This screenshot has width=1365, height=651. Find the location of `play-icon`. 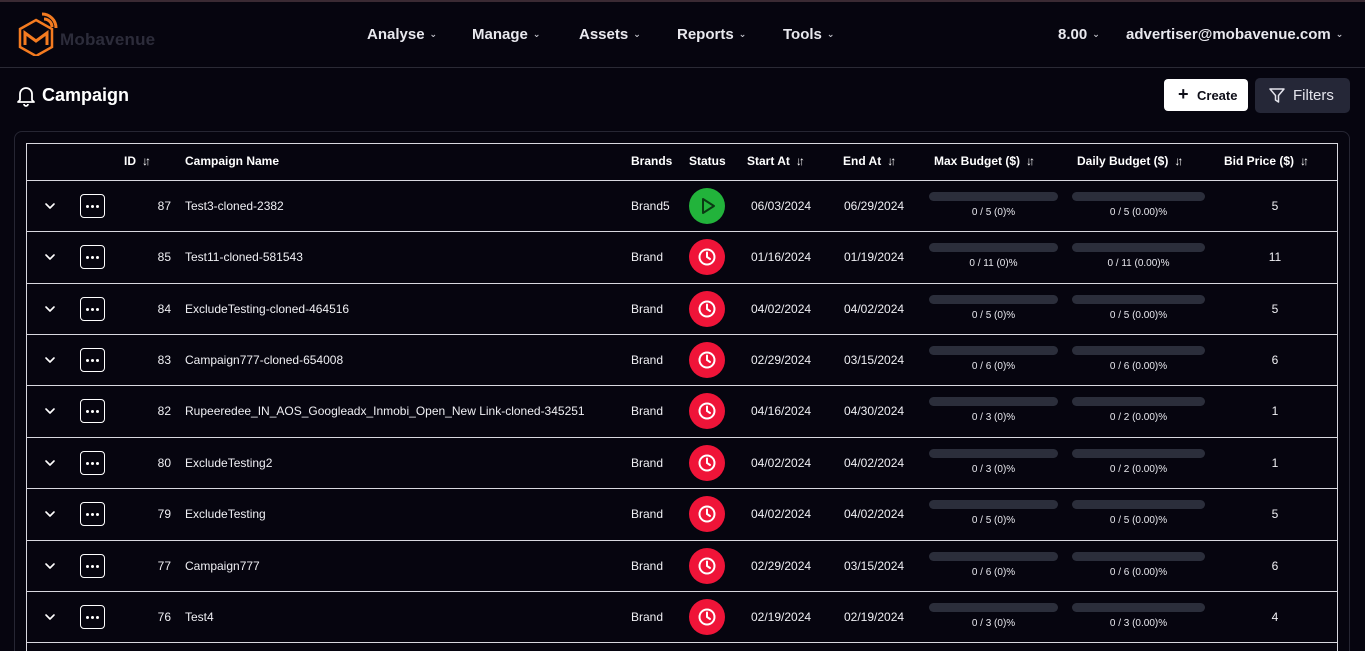

play-icon is located at coordinates (708, 206).